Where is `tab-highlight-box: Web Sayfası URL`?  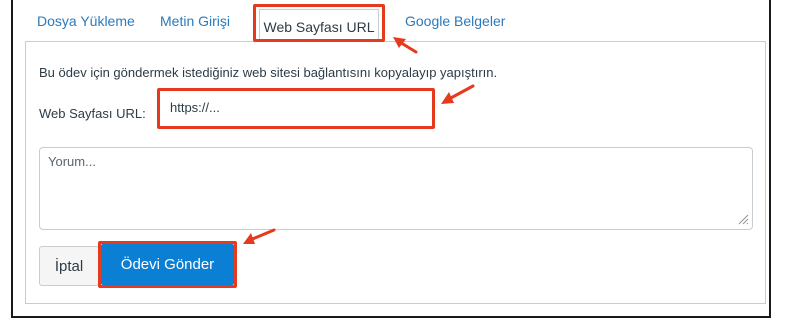
tab-highlight-box: Web Sayfası URL is located at coordinates (319, 23).